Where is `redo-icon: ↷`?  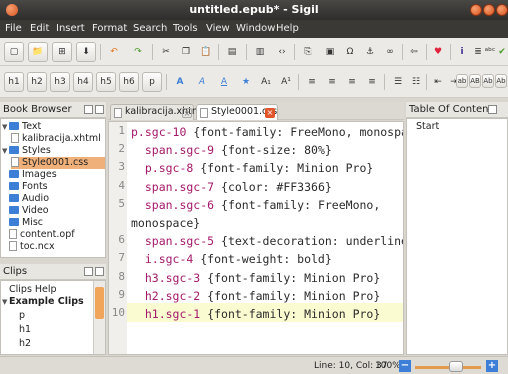 redo-icon: ↷ is located at coordinates (138, 52).